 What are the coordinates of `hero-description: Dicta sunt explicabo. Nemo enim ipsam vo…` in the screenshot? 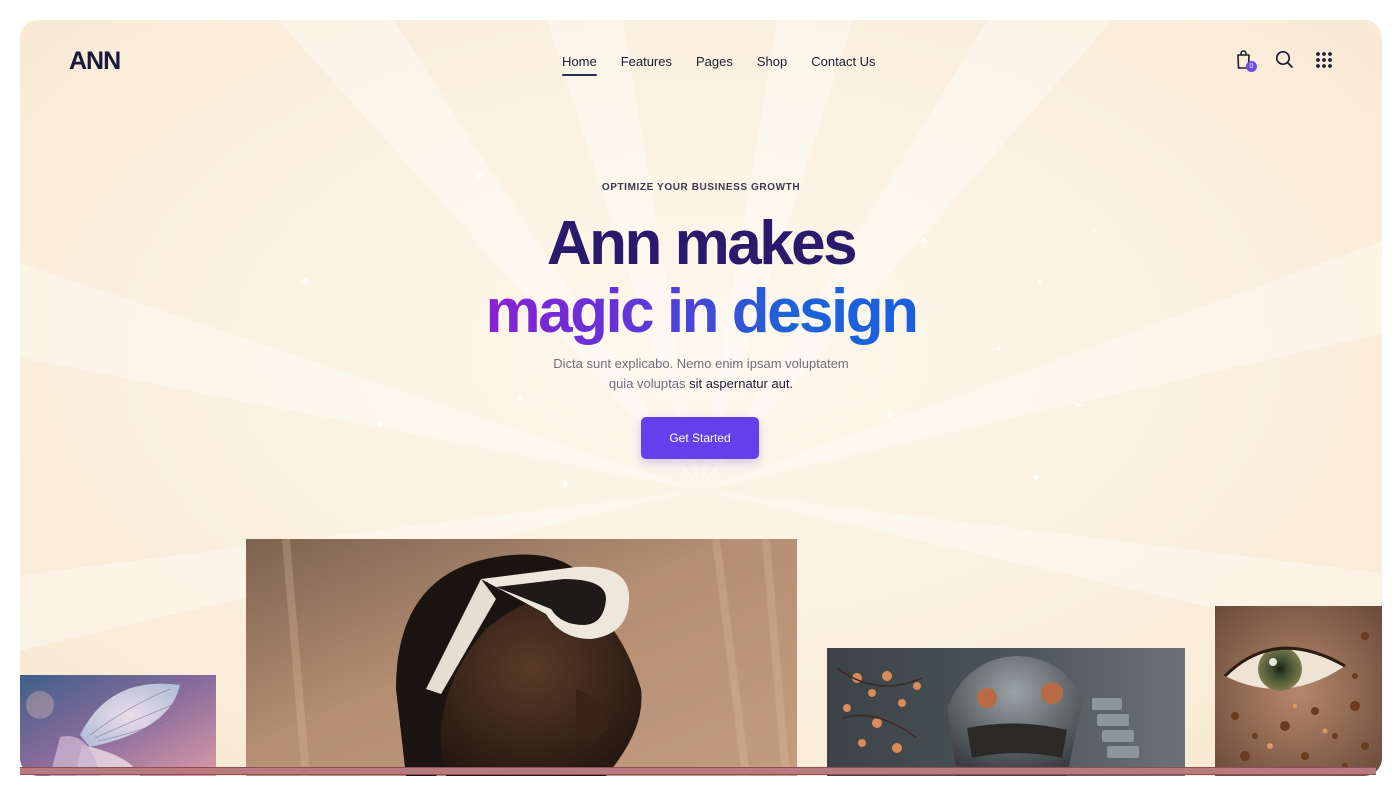 It's located at (701, 374).